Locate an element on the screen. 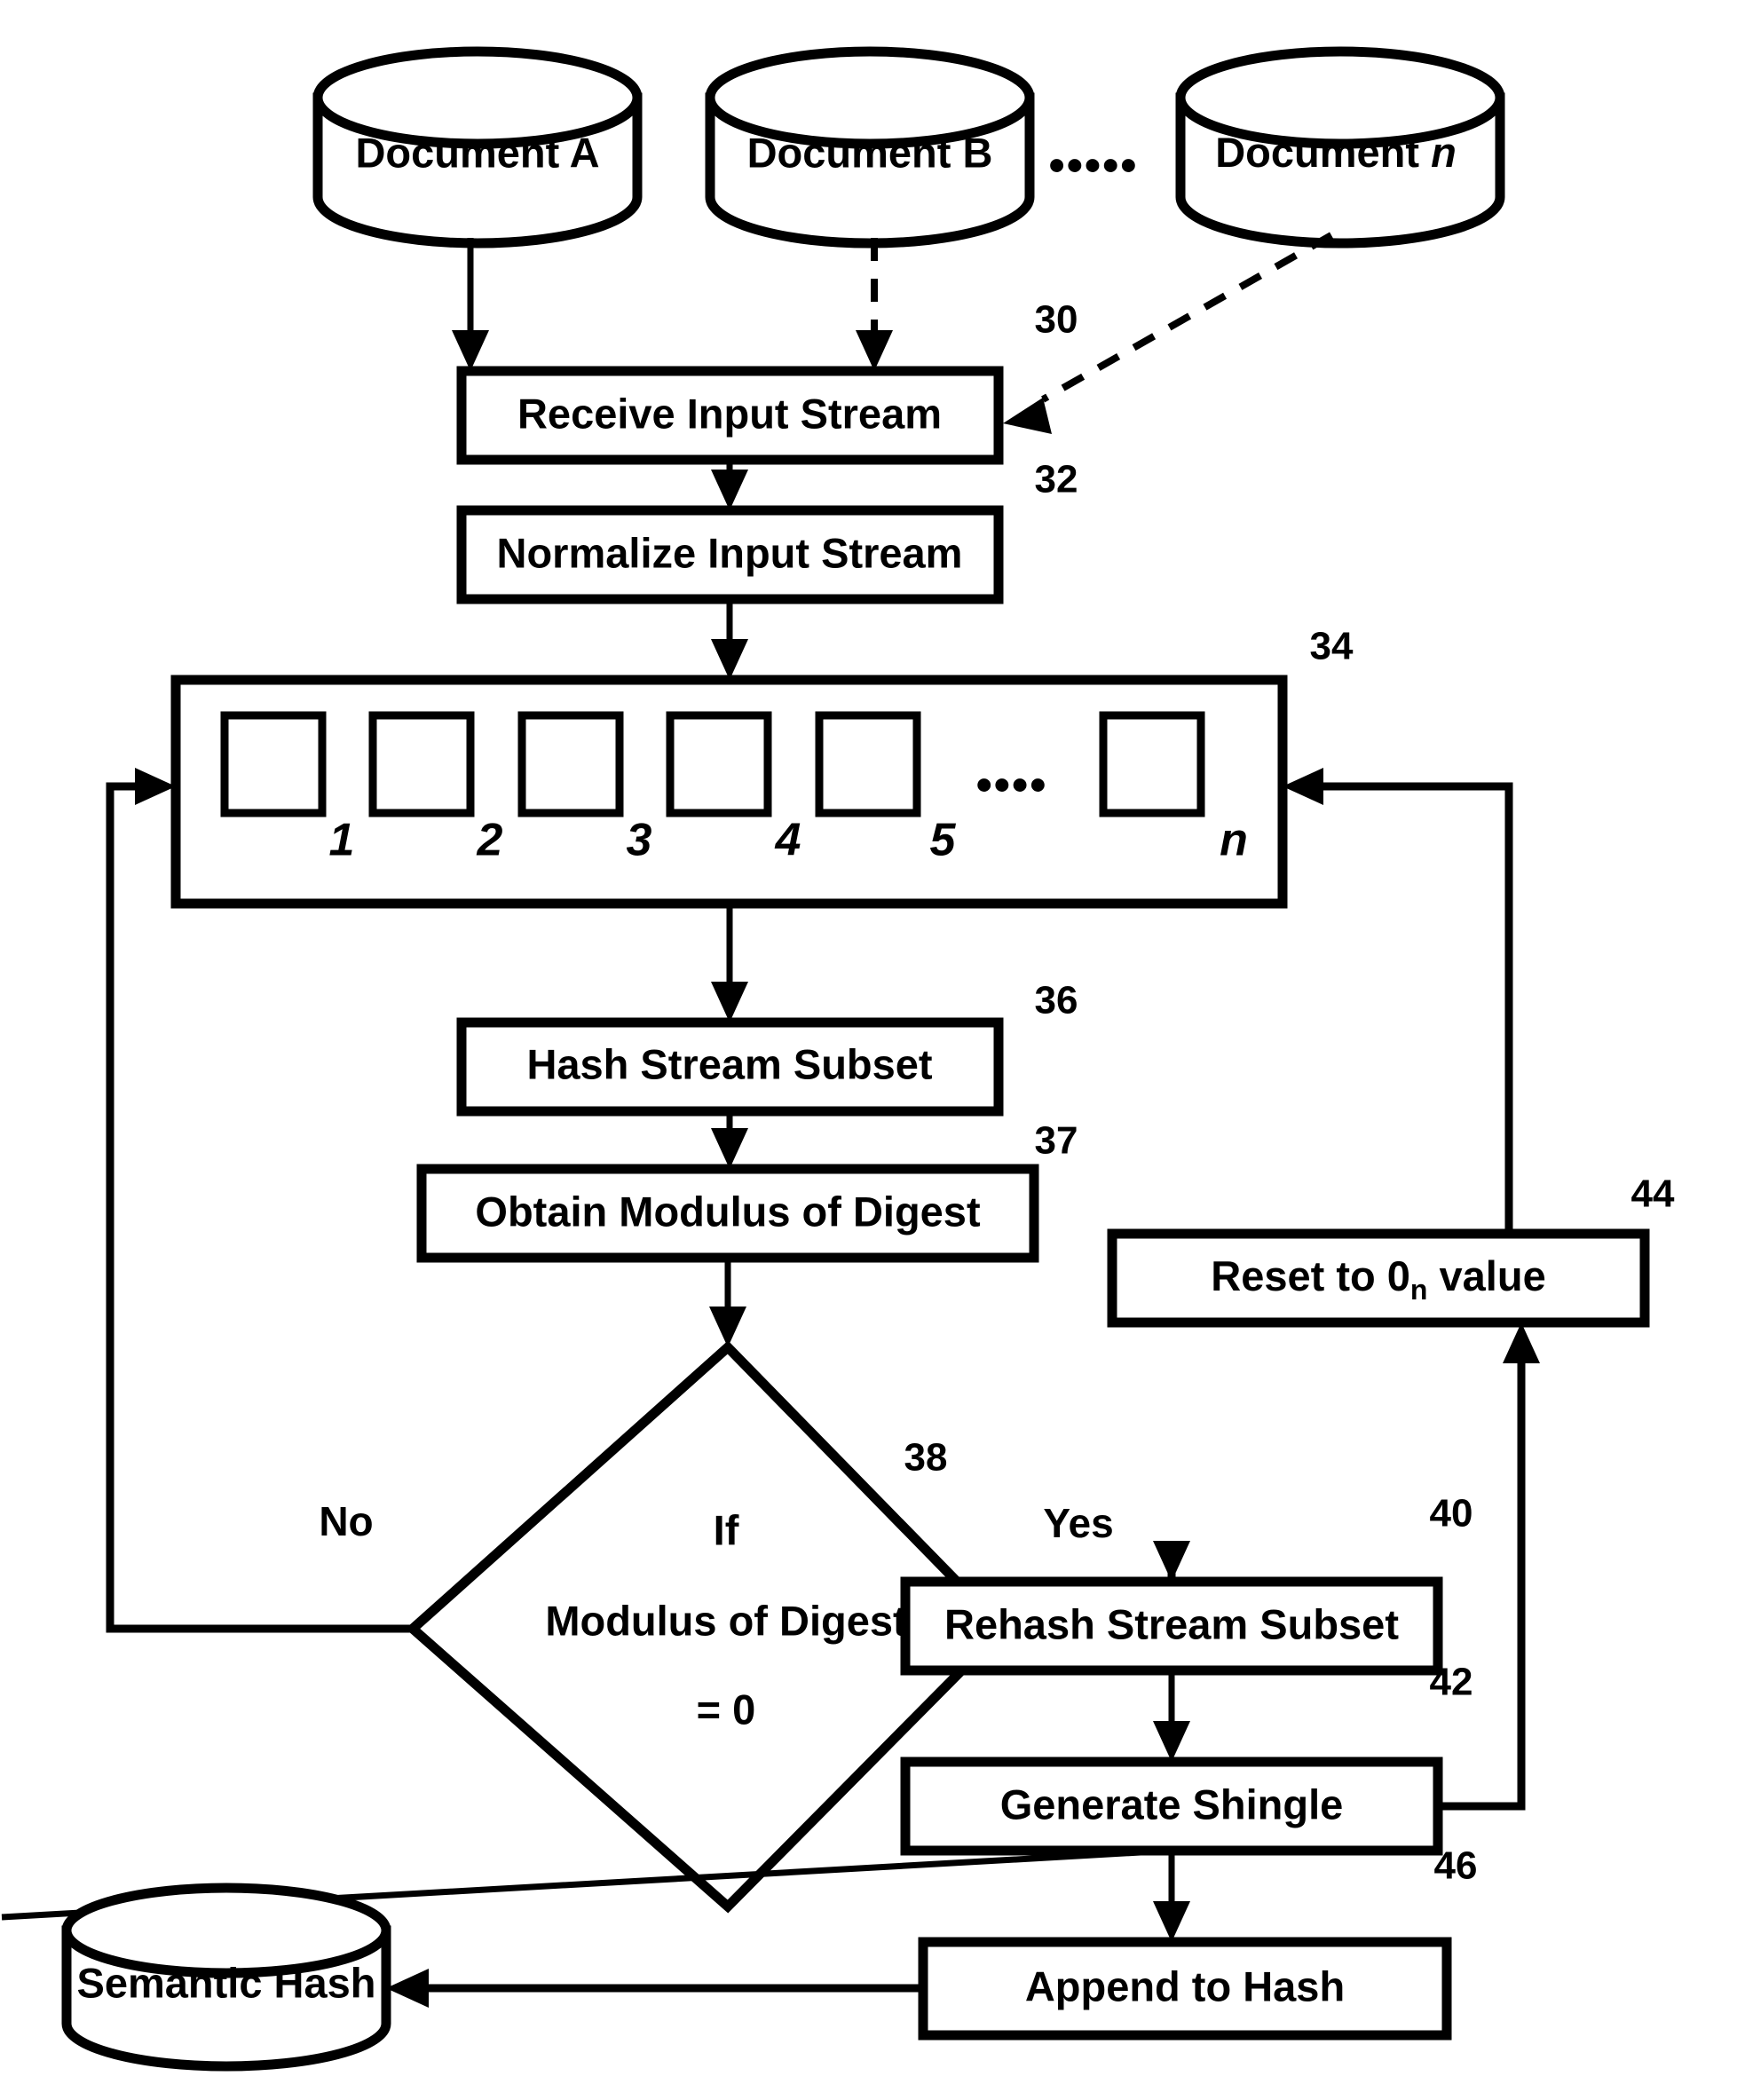 This screenshot has height=2100, width=1737. ref-number-44: 44 is located at coordinates (1653, 1194).